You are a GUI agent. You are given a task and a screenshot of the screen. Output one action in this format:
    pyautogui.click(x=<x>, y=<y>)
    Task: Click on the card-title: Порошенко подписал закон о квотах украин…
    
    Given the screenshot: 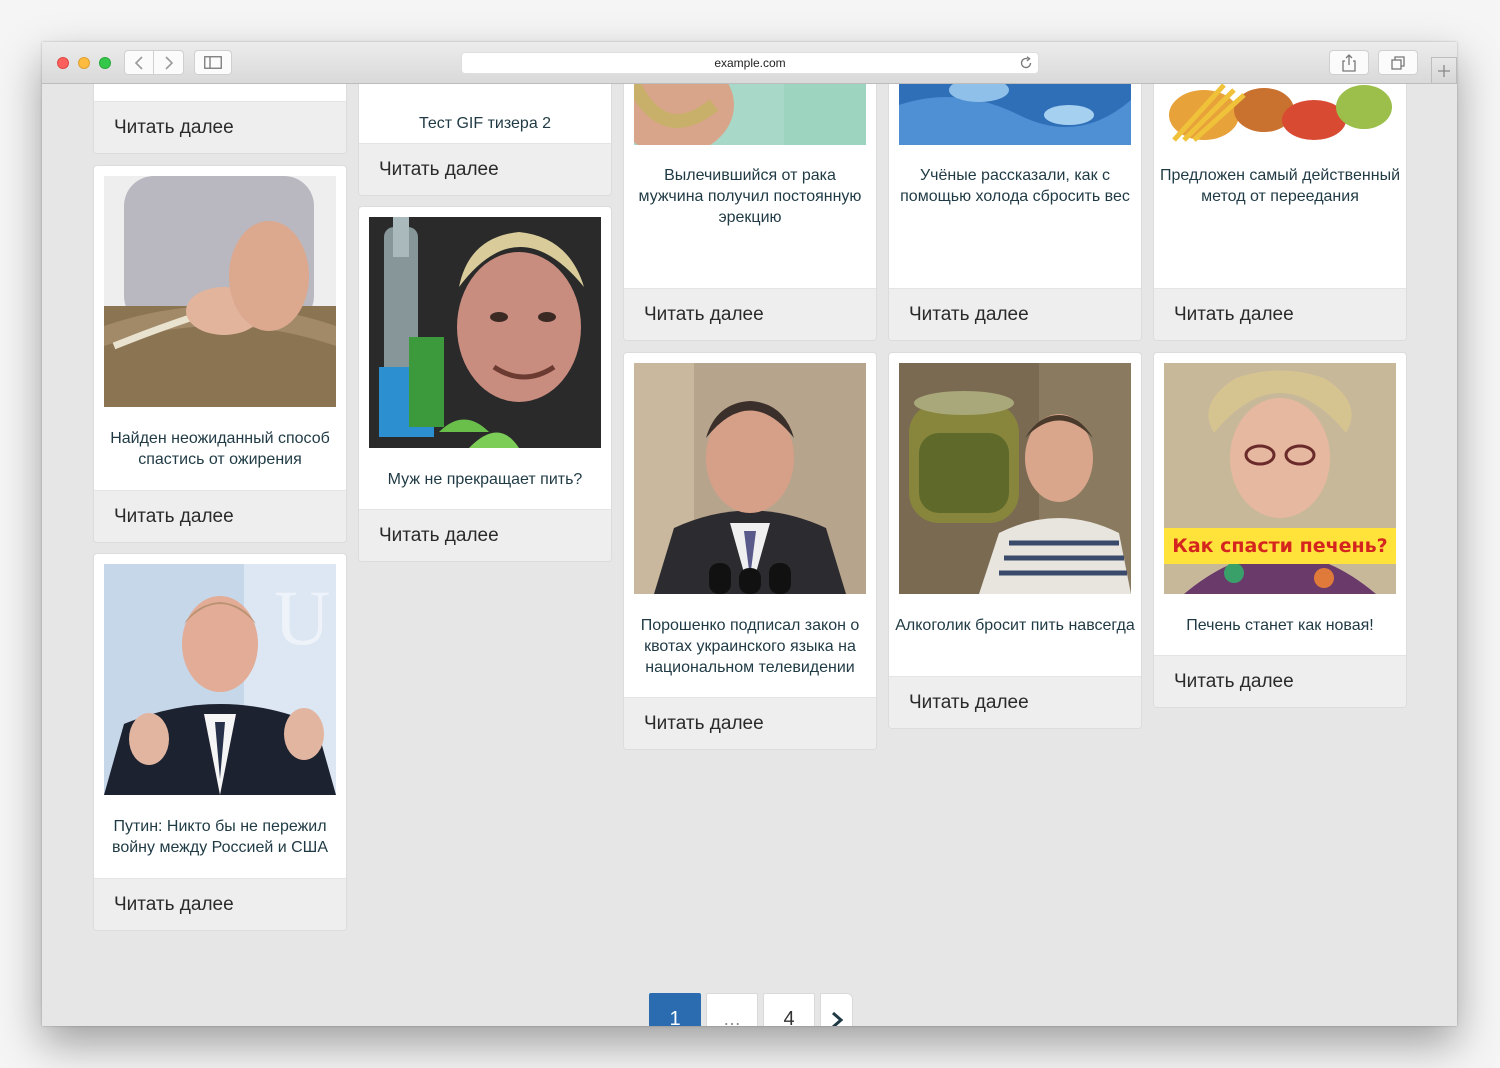 What is the action you would take?
    pyautogui.click(x=750, y=646)
    